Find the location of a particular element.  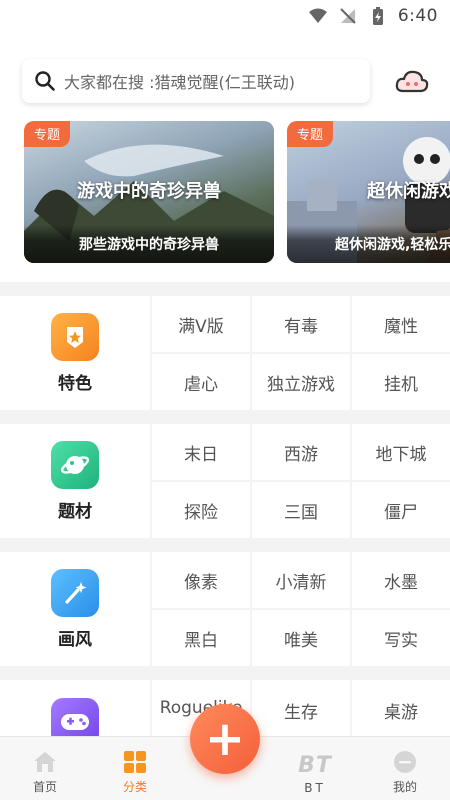

tag-cell: 魔性 is located at coordinates (401, 324).